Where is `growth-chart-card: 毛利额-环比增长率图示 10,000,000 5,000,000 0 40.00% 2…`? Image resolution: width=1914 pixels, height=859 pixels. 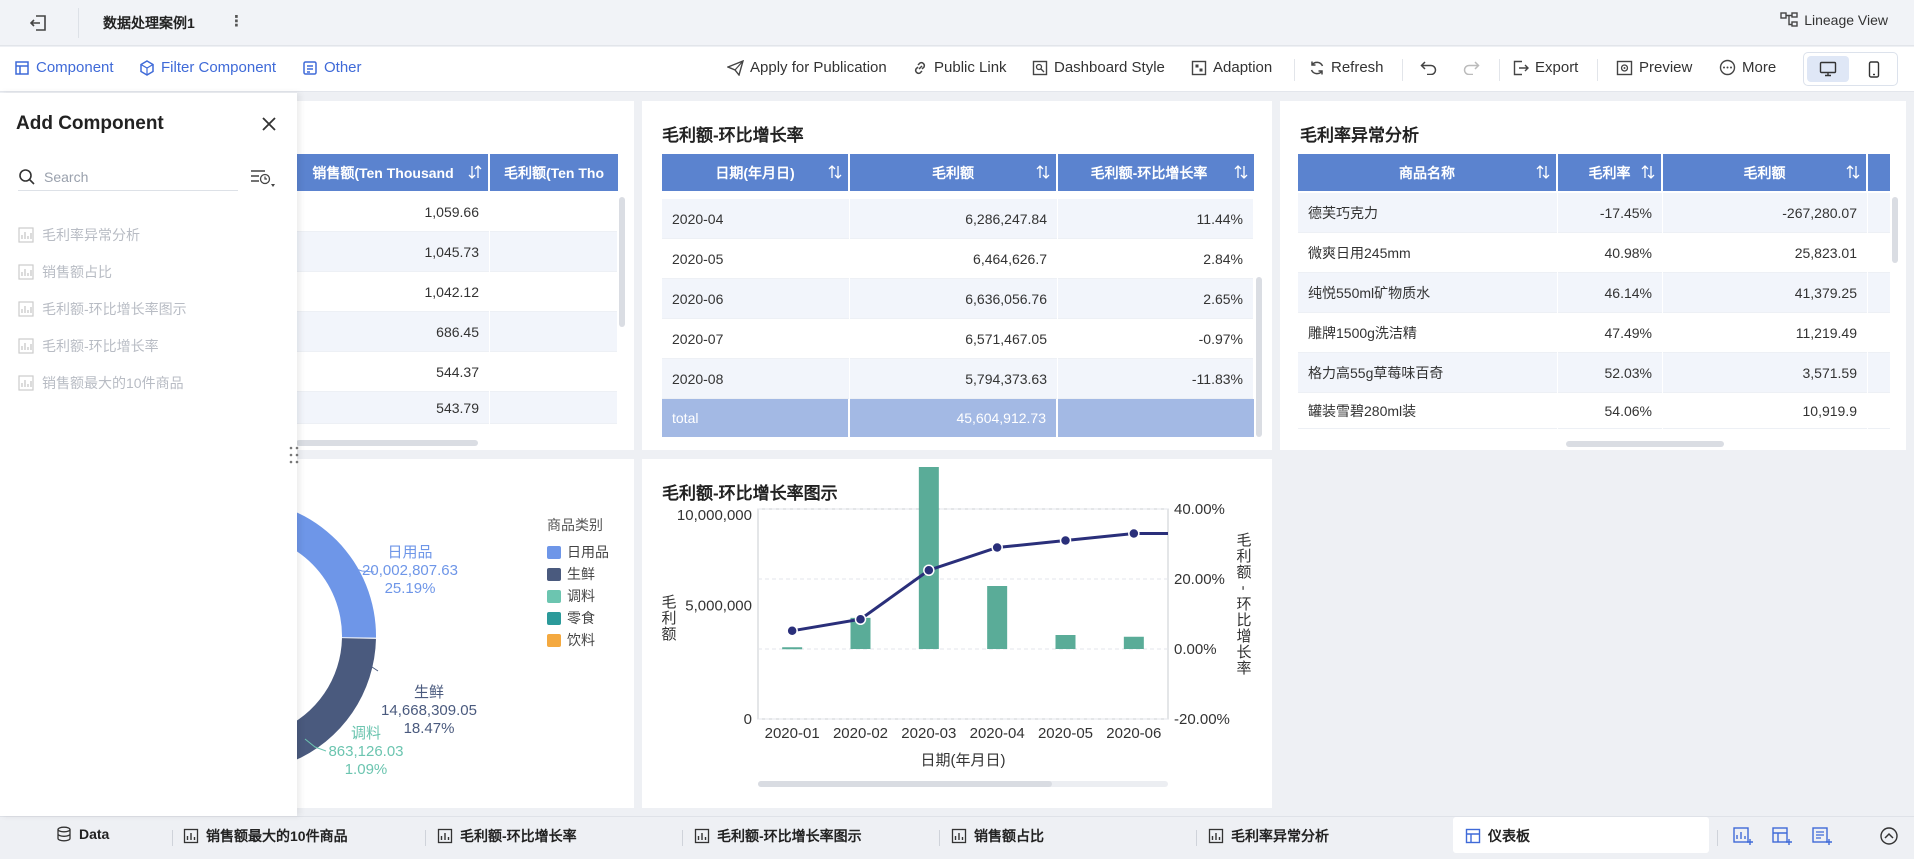 growth-chart-card: 毛利额-环比增长率图示 10,000,000 5,000,000 0 40.00% 2… is located at coordinates (957, 633).